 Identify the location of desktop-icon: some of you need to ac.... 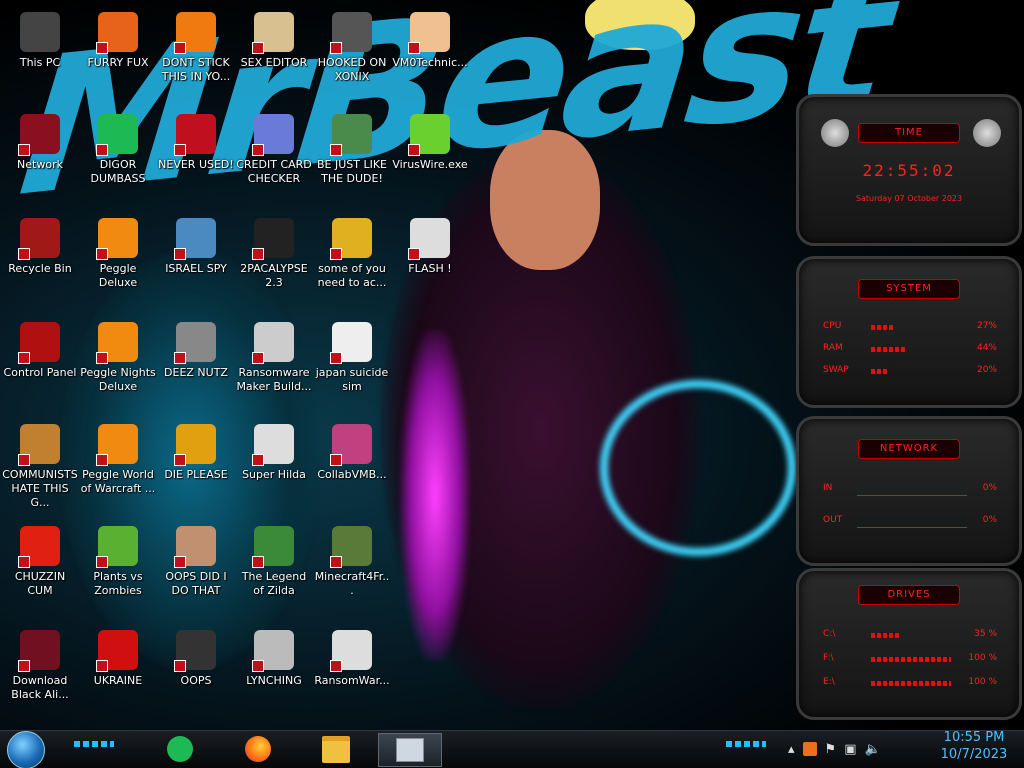
(352, 262).